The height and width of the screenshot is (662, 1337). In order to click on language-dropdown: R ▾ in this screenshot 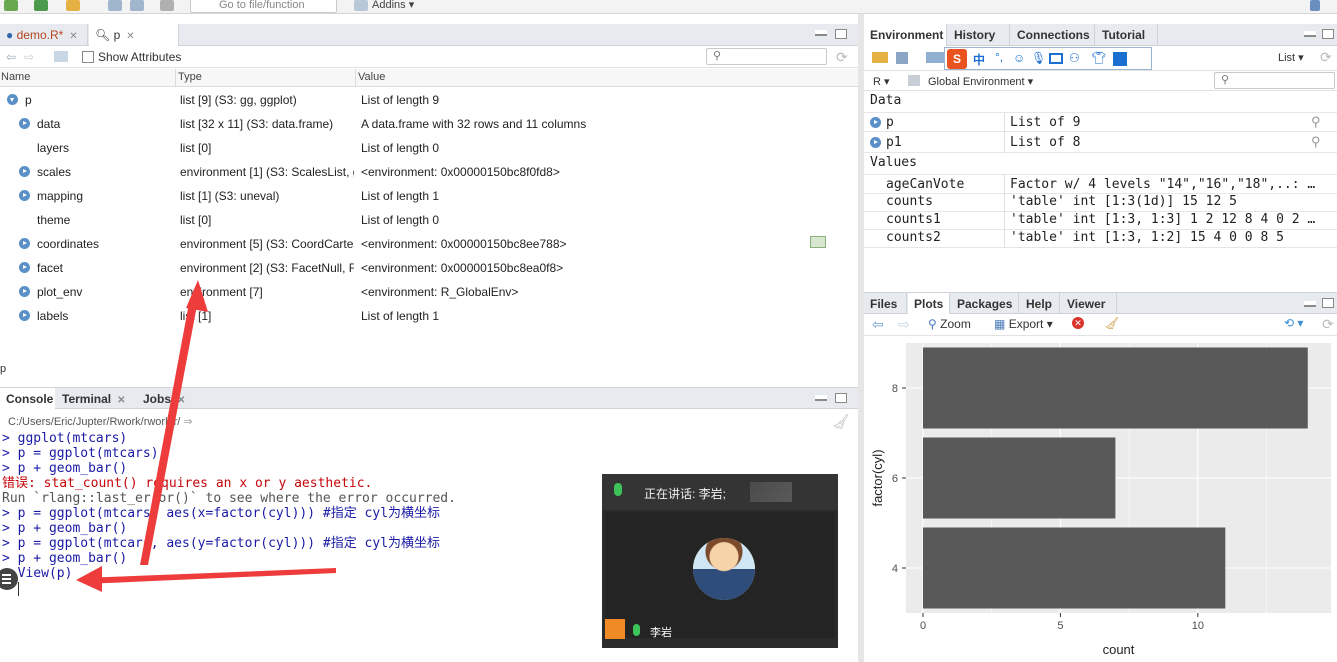, I will do `click(881, 81)`.